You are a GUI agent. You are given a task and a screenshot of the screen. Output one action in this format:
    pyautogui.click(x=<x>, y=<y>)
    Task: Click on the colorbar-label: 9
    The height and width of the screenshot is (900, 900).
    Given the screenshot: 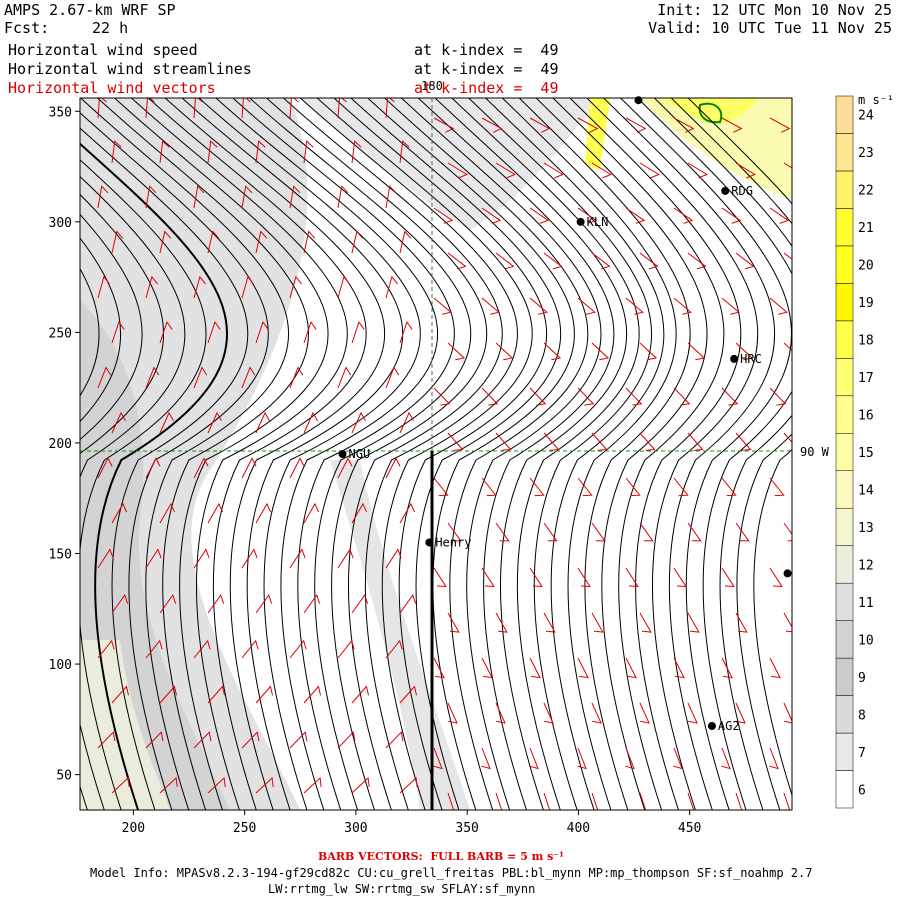 What is the action you would take?
    pyautogui.click(x=862, y=678)
    